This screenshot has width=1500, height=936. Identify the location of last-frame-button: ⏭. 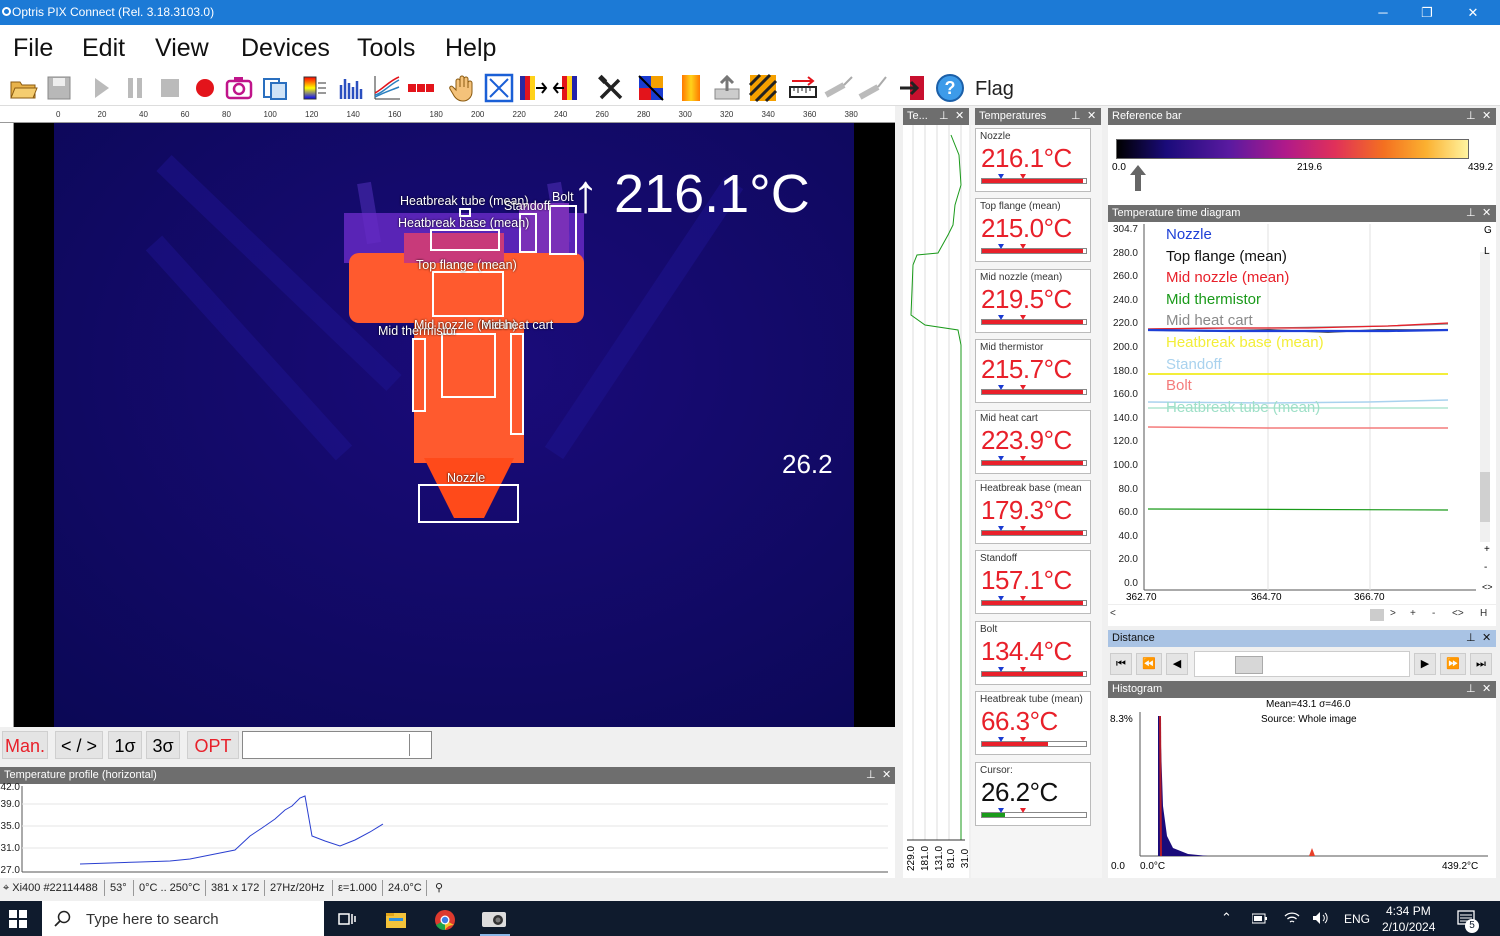
(1481, 664).